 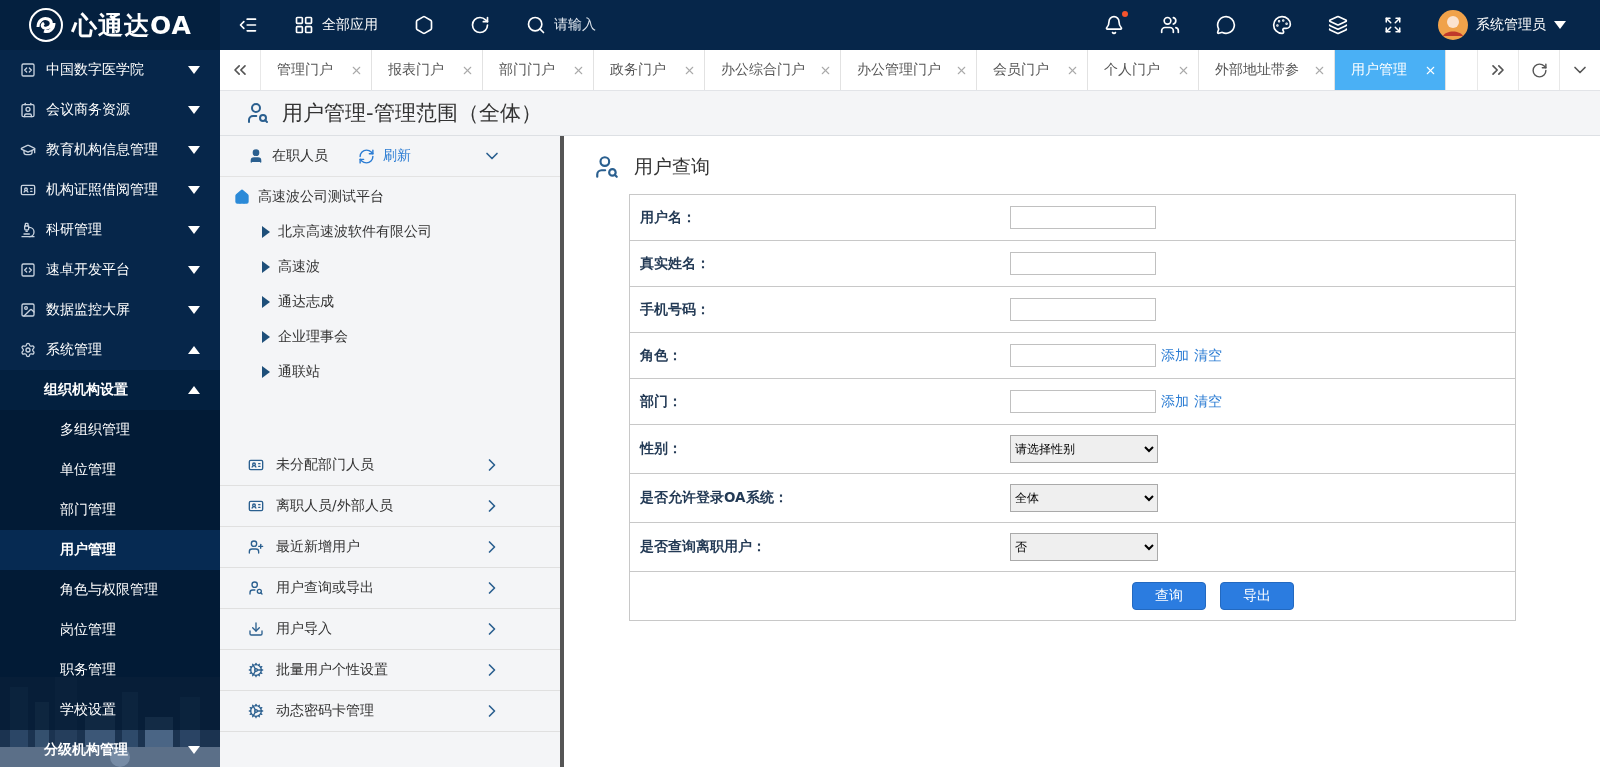 I want to click on field-label: 用户名：, so click(x=668, y=217).